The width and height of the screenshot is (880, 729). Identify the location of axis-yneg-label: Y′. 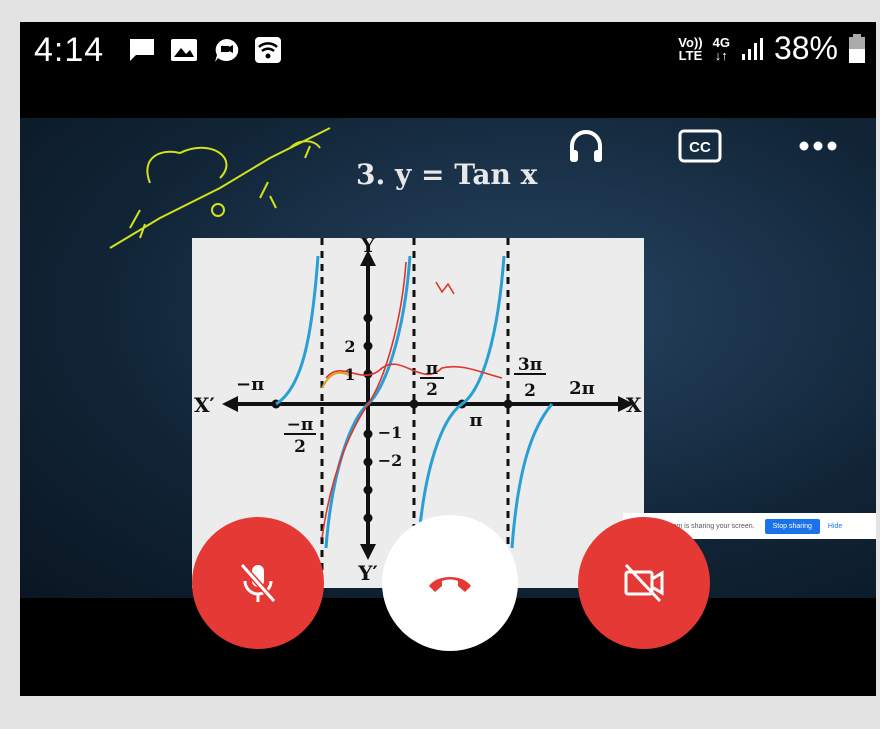
(367, 573).